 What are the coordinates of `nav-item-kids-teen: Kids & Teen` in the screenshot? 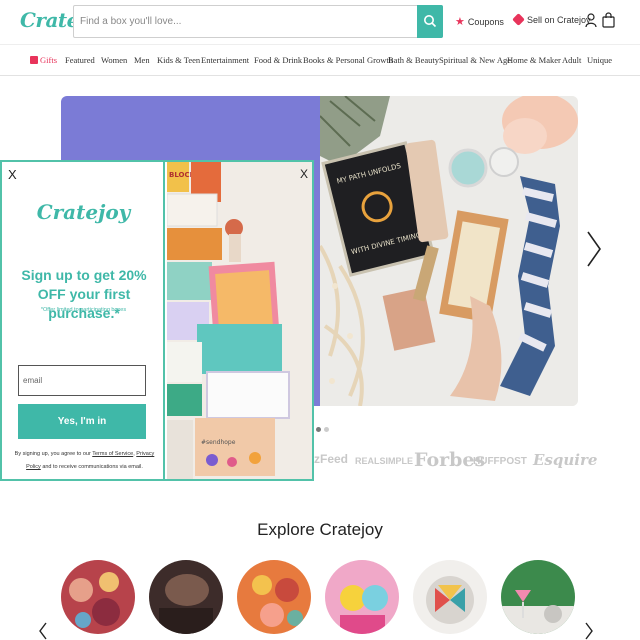 It's located at (178, 60).